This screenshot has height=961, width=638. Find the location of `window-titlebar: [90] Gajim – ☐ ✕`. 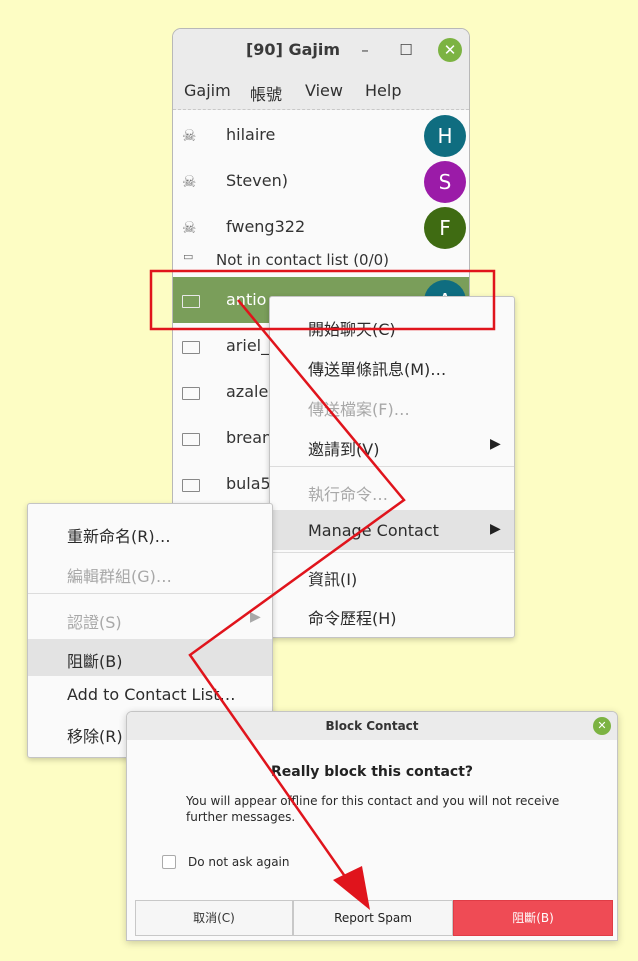

window-titlebar: [90] Gajim – ☐ ✕ is located at coordinates (321, 50).